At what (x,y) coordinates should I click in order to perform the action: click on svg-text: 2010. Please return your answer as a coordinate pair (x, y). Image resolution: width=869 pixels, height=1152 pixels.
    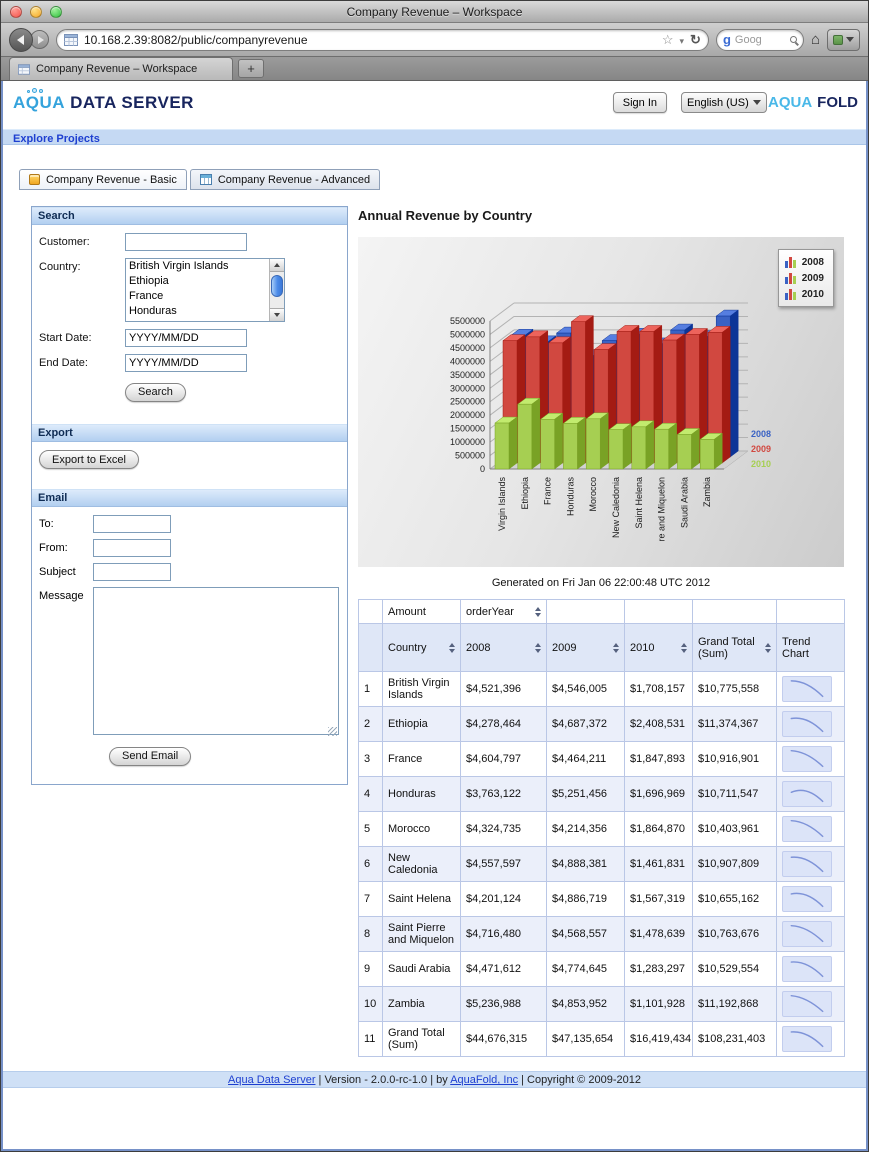
    Looking at the image, I should click on (761, 464).